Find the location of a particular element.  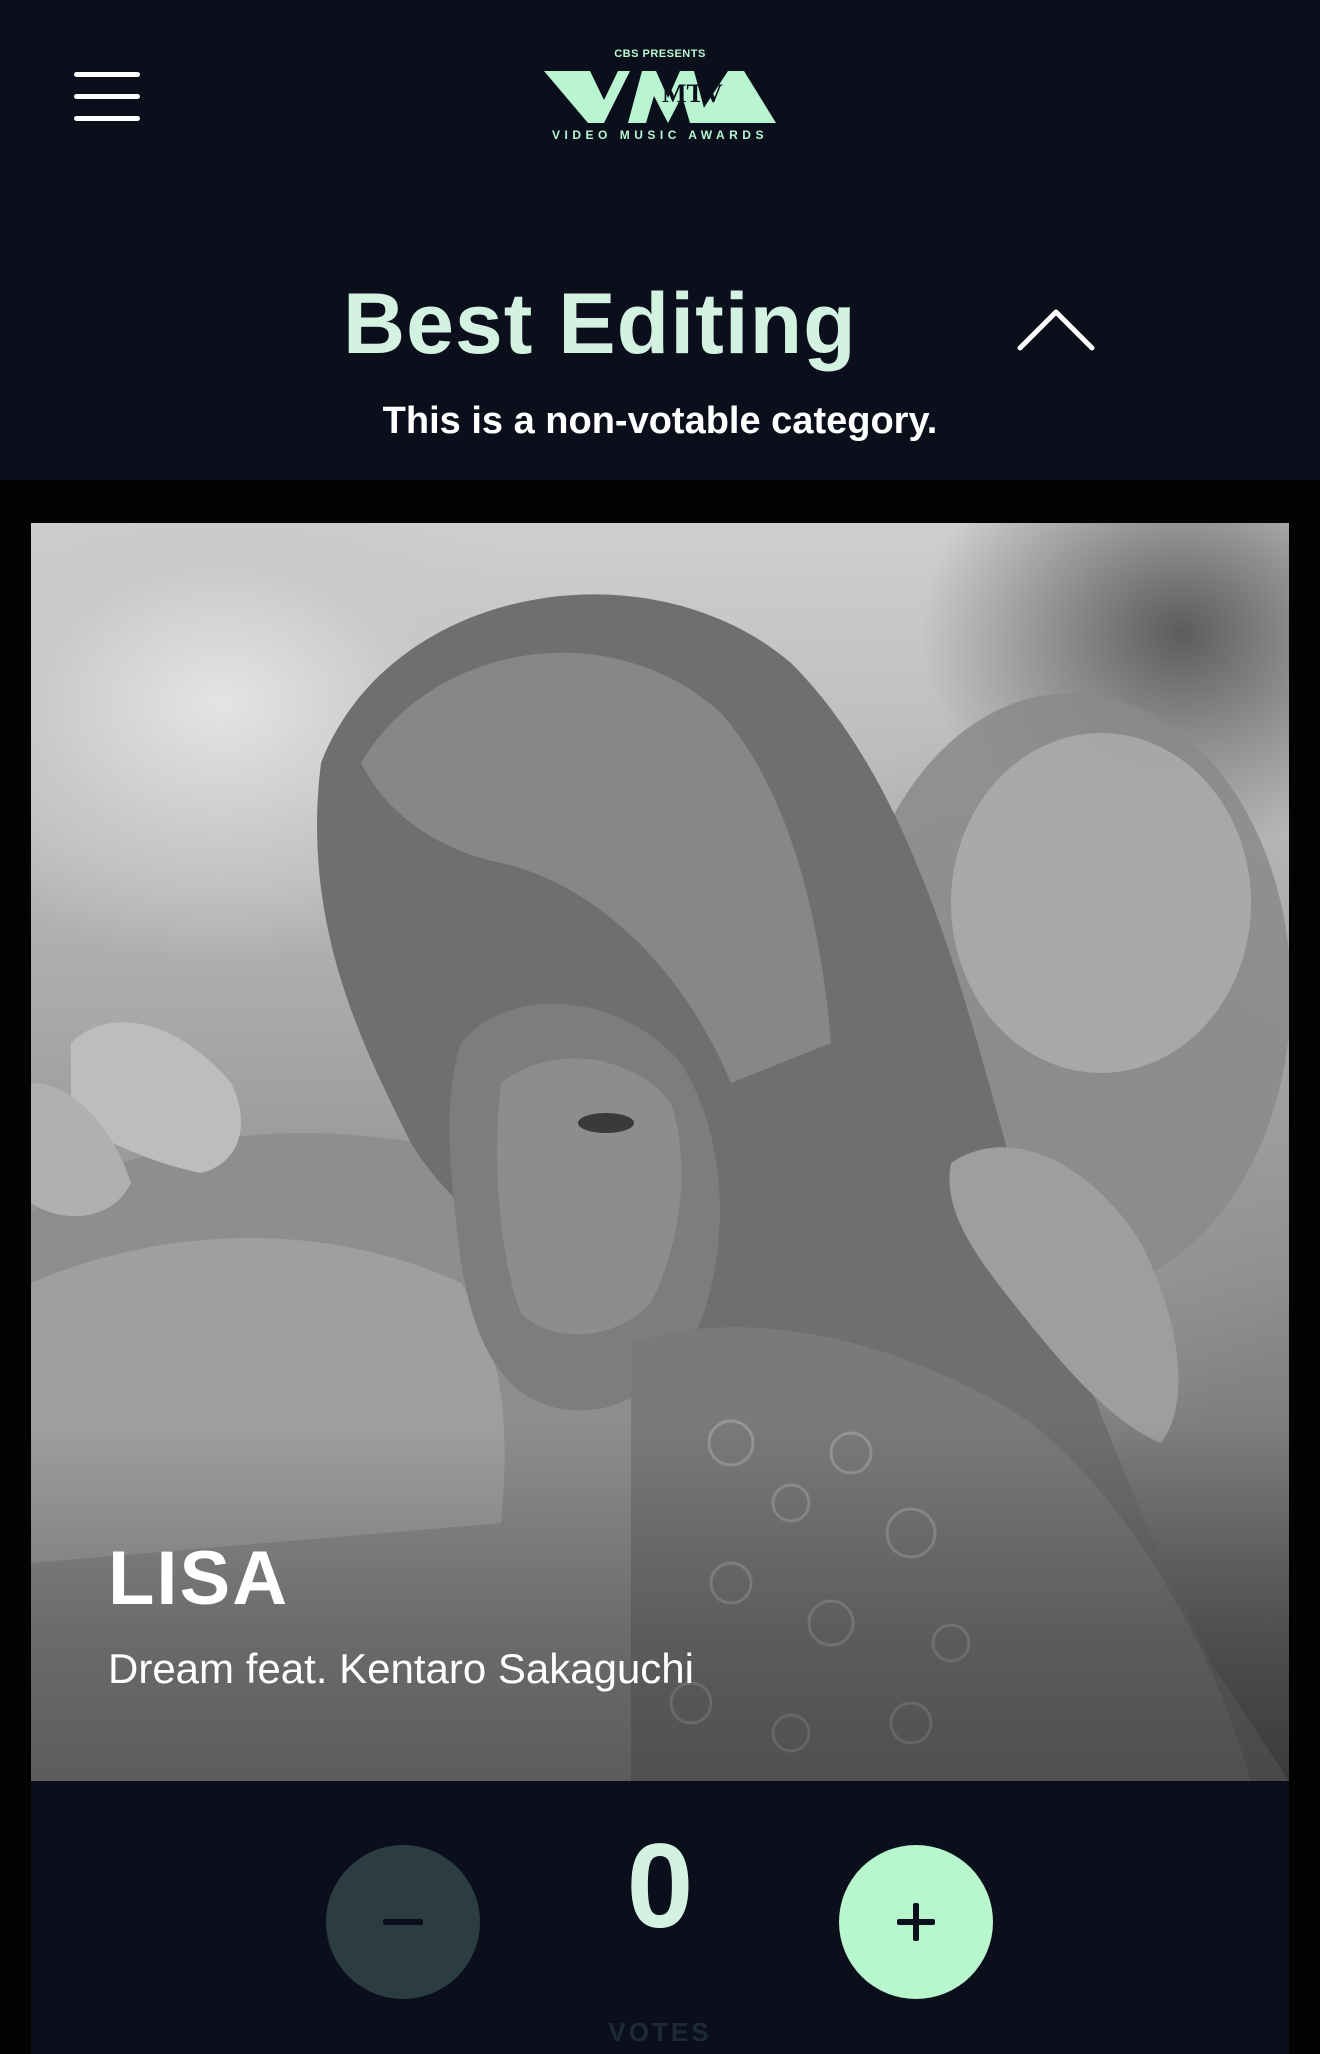

artist-name: LISA is located at coordinates (199, 1578).